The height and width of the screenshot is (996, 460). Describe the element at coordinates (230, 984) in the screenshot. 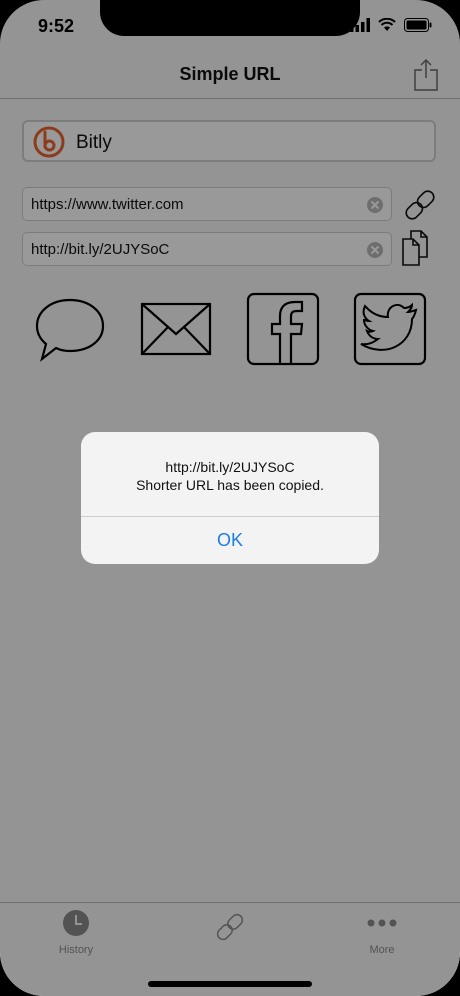

I see `home-indicator` at that location.